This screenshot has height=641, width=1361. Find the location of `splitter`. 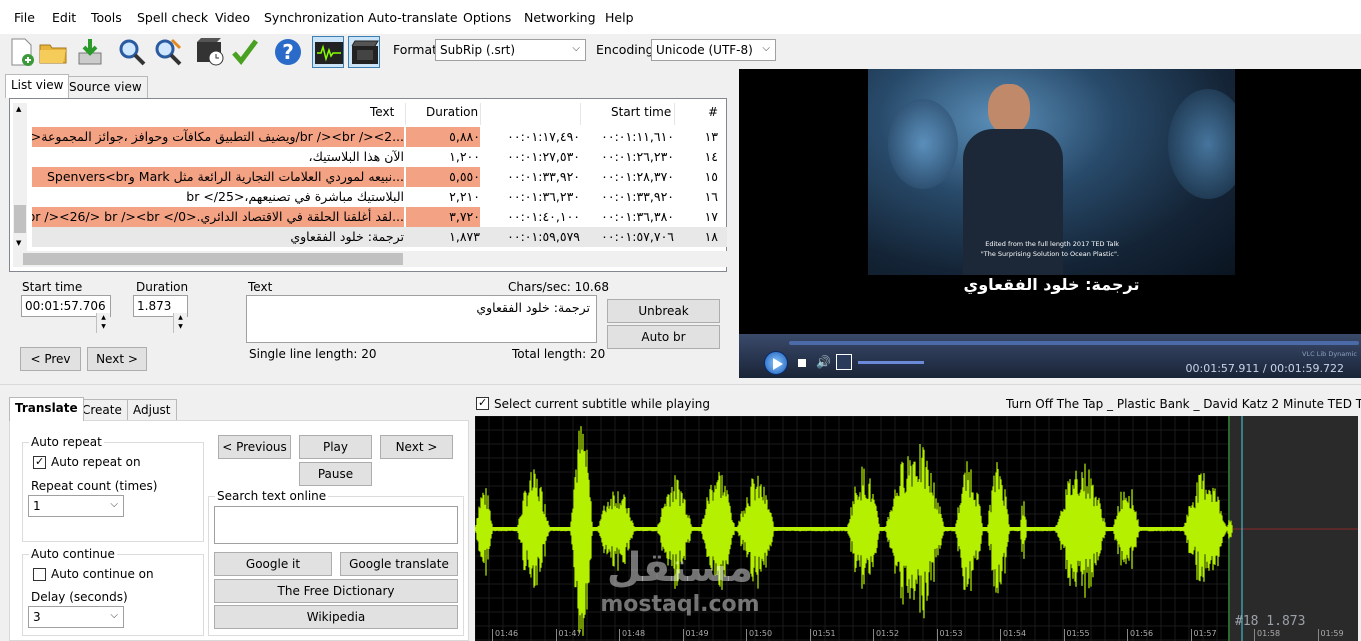

splitter is located at coordinates (680, 384).